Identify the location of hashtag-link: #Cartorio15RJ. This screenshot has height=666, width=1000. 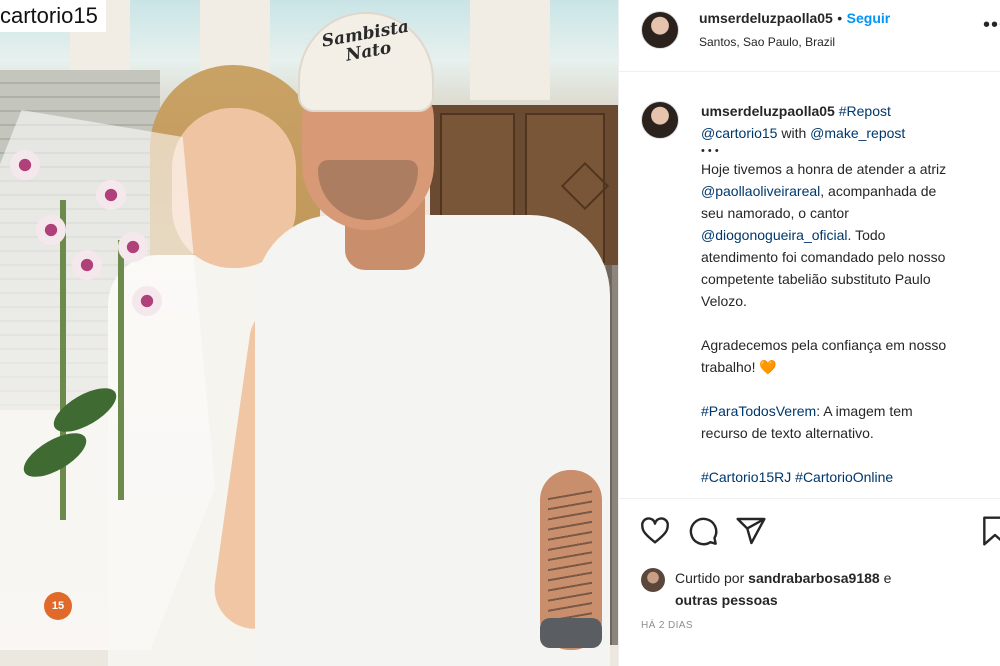
(746, 477).